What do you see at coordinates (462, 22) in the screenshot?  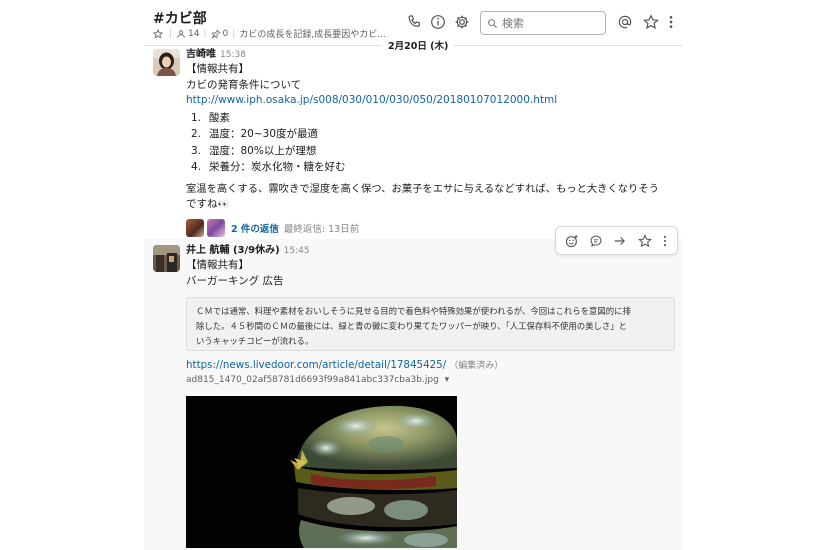 I see `gear-icon` at bounding box center [462, 22].